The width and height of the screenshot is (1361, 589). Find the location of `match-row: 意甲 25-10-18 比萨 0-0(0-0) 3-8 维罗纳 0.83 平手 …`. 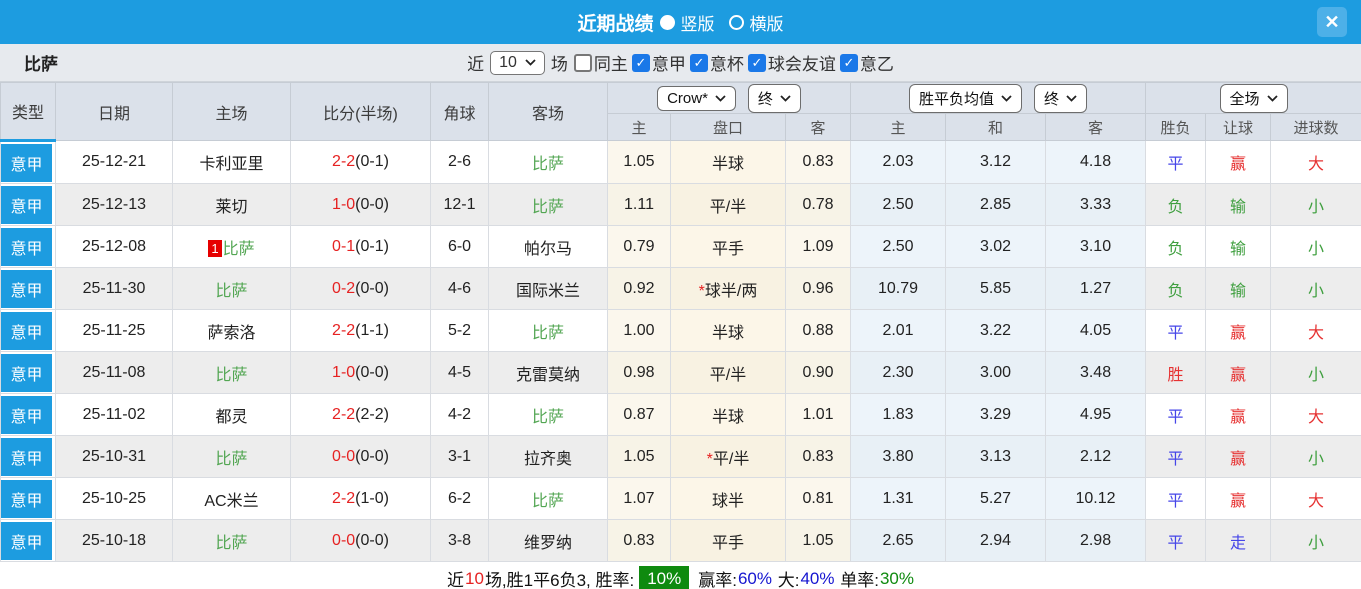

match-row: 意甲 25-10-18 比萨 0-0(0-0) 3-8 维罗纳 0.83 平手 … is located at coordinates (680, 540).